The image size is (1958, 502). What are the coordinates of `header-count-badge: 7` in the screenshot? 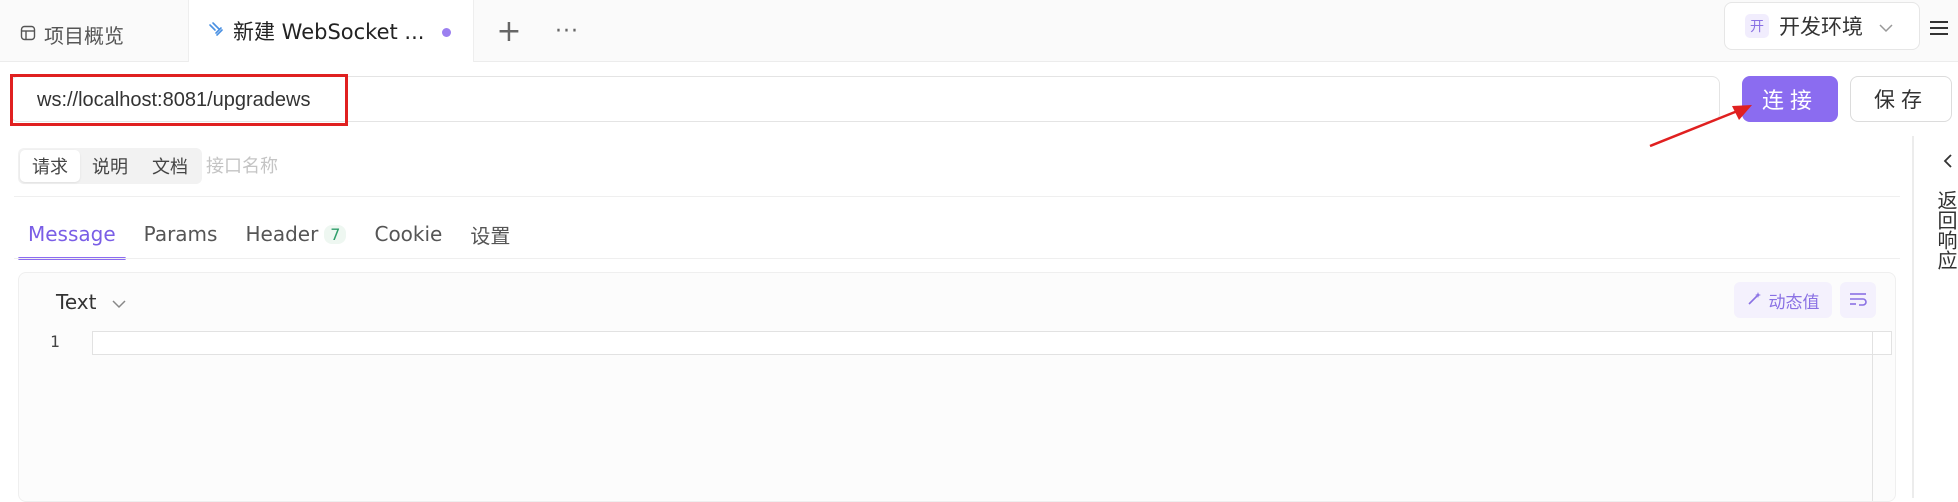 It's located at (335, 234).